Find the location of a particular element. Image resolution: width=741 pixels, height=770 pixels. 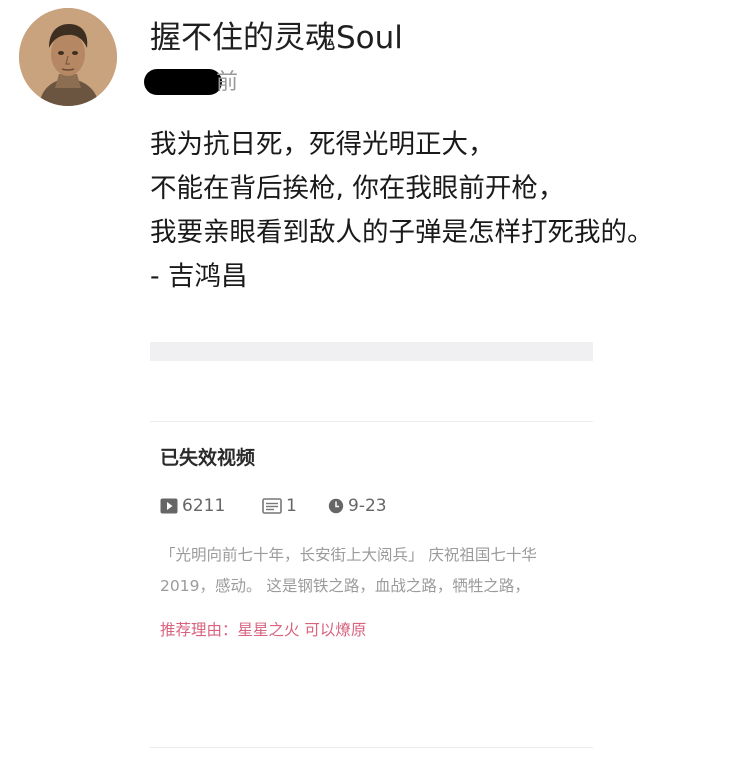

comment-icon is located at coordinates (272, 506).